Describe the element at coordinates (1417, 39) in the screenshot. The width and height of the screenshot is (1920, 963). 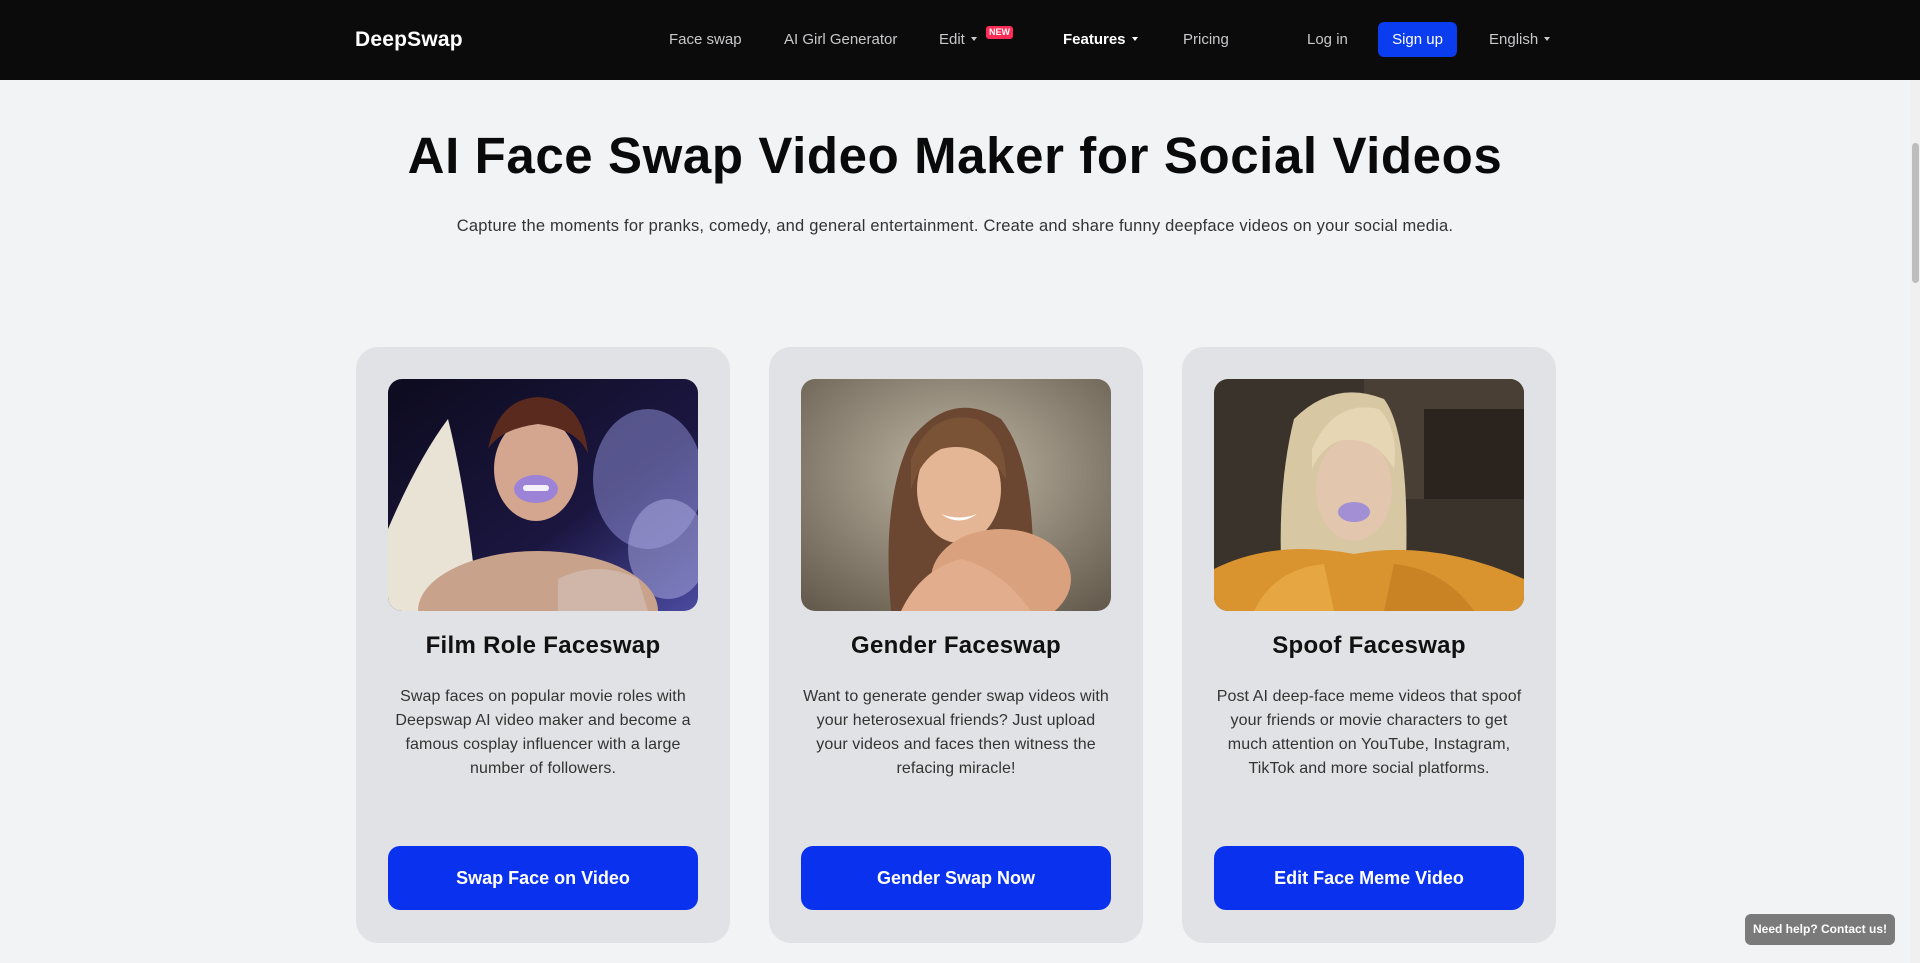
I see `signup-button: Sign up` at that location.